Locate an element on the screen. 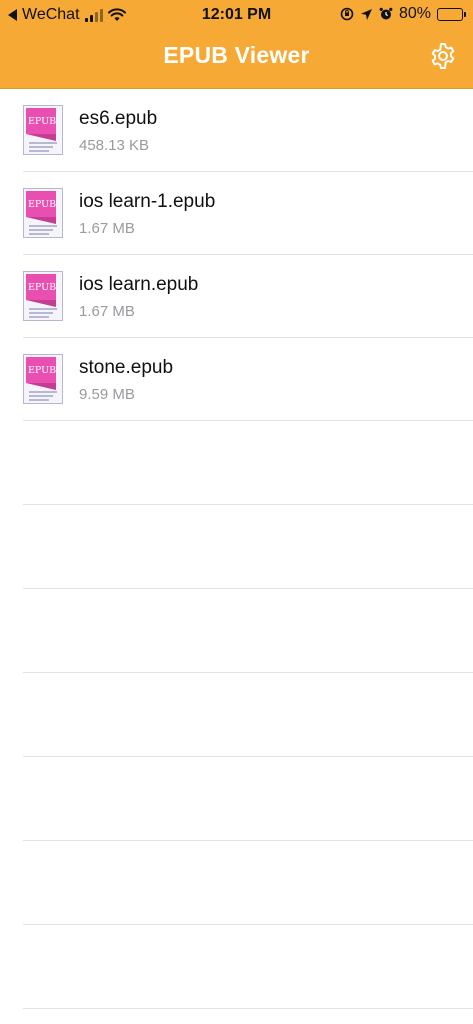 The height and width of the screenshot is (1024, 473). file-row: EPUB es6.epub 458.13 KB is located at coordinates (248, 130).